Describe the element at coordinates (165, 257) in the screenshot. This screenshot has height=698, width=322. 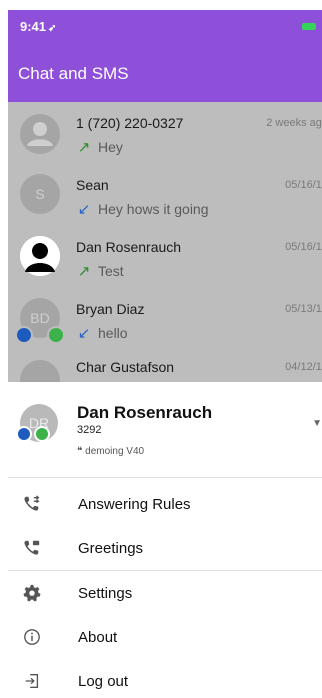
I see `conversation-item: Dan Rosenrauch 05/16/19 ↗ Test` at that location.